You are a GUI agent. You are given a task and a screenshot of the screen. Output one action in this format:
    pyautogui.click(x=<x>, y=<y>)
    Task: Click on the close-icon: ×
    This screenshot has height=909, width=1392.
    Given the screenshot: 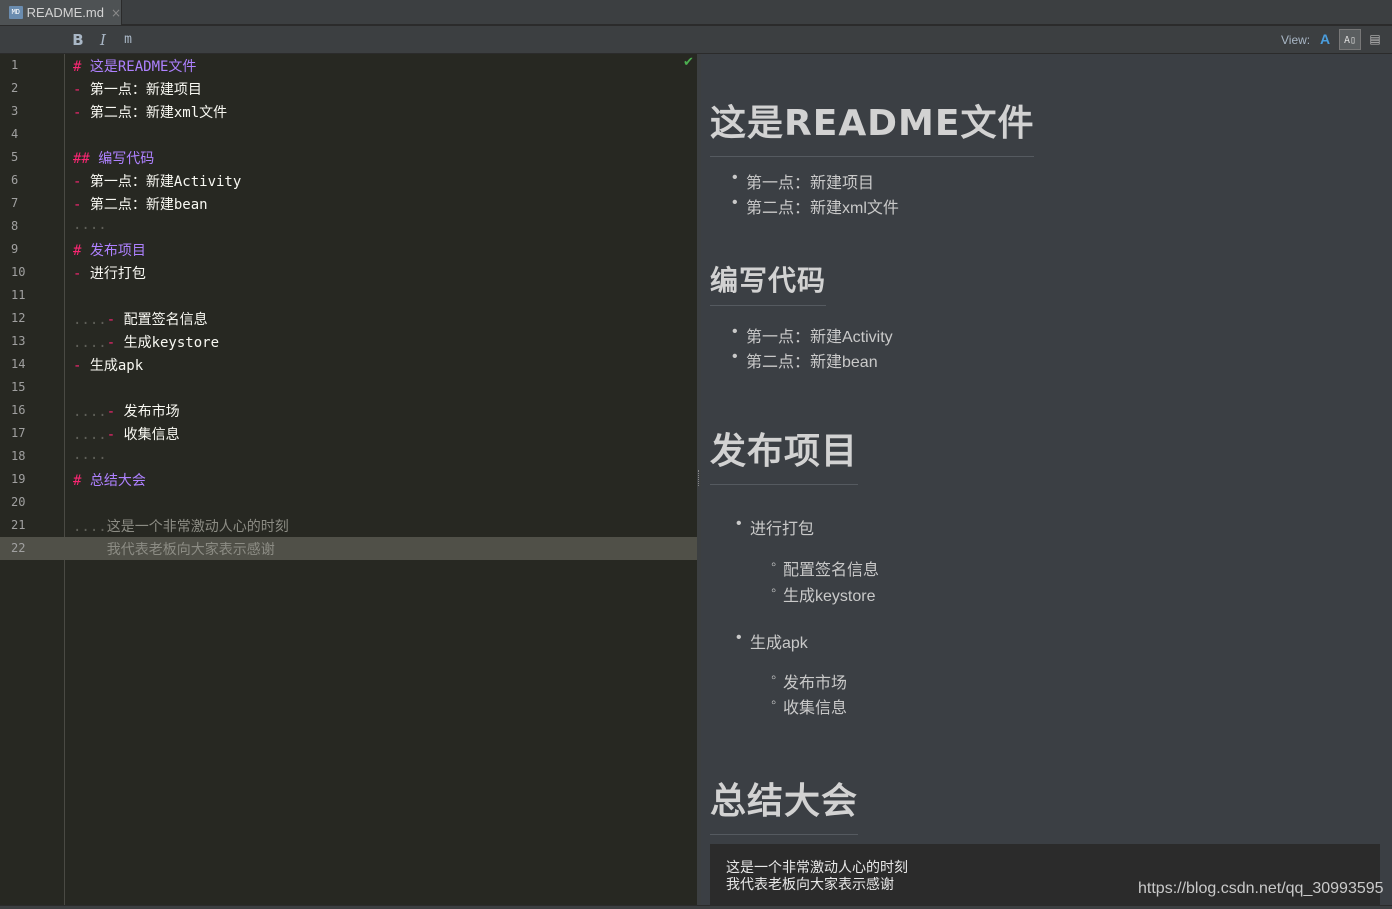 What is the action you would take?
    pyautogui.click(x=116, y=13)
    